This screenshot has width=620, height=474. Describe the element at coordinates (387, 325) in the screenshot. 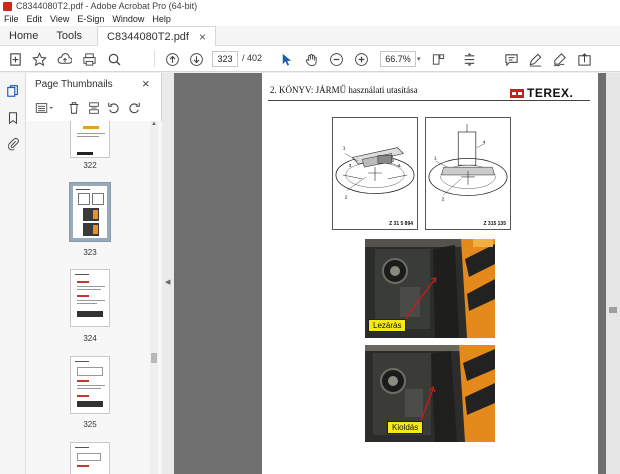

I see `photo-label: Lezárás` at that location.